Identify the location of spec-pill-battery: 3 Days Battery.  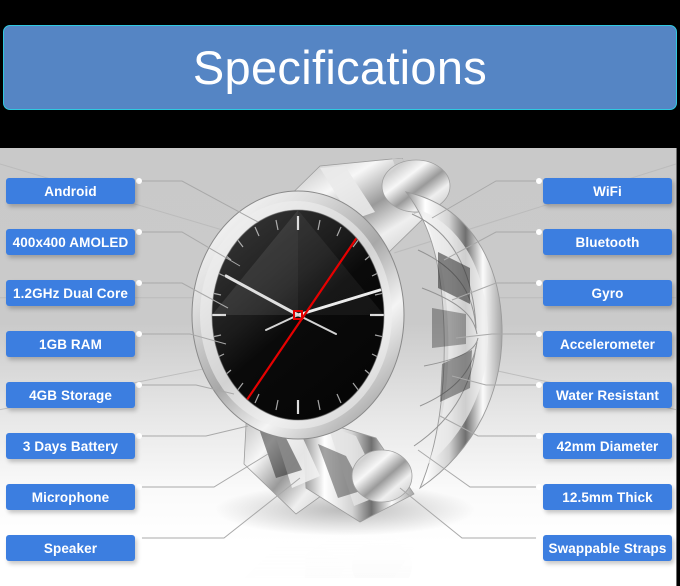
(70, 446).